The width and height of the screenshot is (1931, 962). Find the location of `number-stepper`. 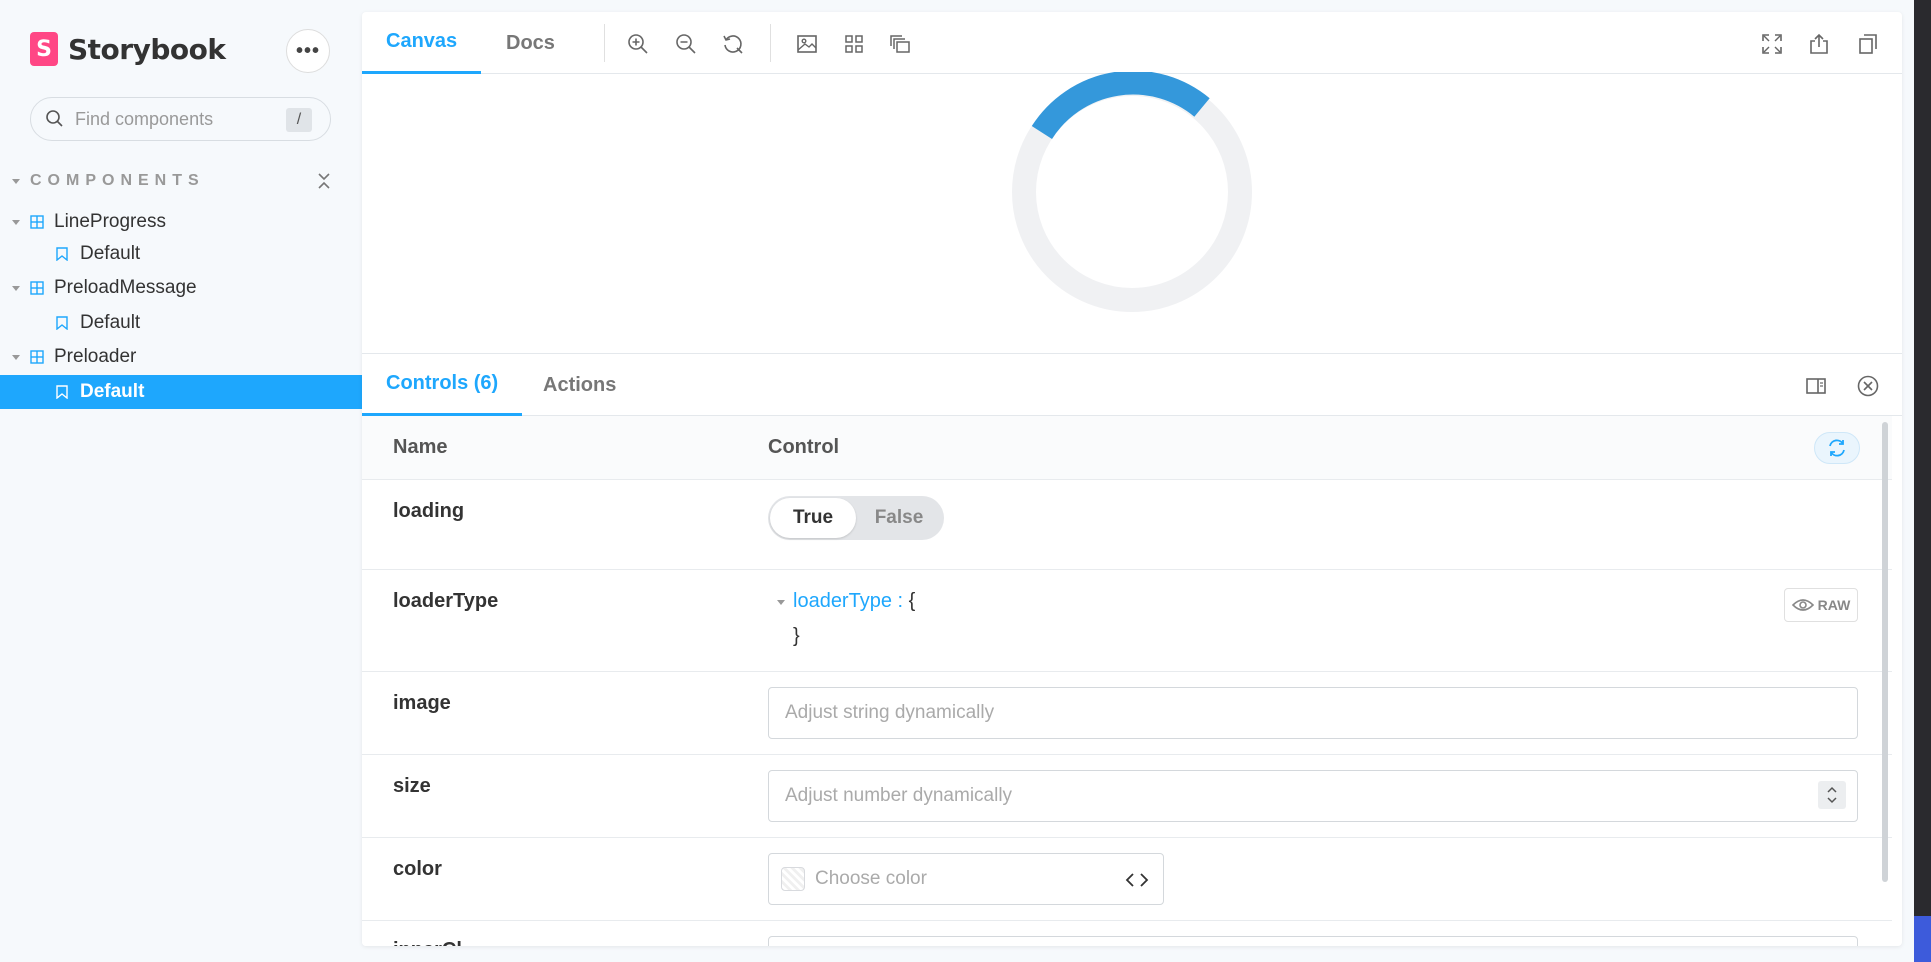

number-stepper is located at coordinates (1832, 795).